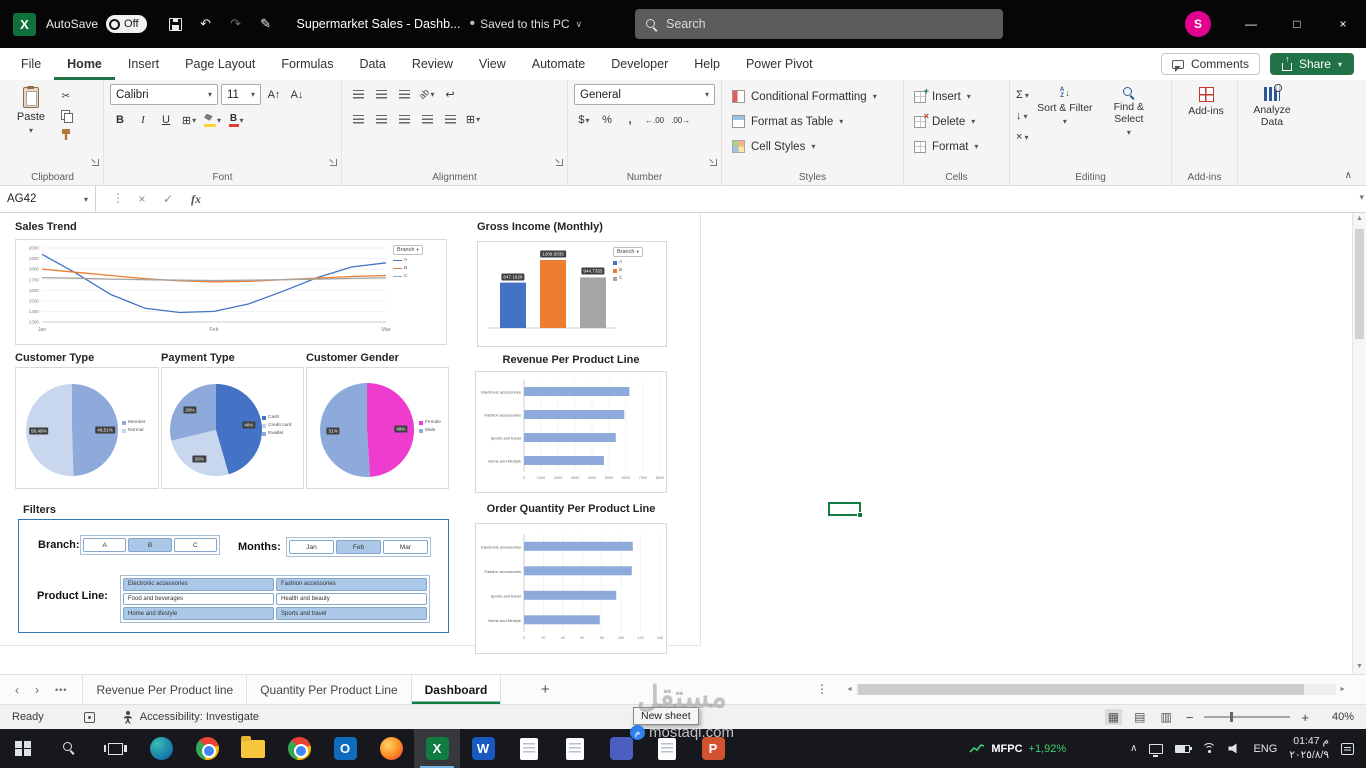  What do you see at coordinates (266, 24) in the screenshot?
I see `customize-toolbar-icon: ✎` at bounding box center [266, 24].